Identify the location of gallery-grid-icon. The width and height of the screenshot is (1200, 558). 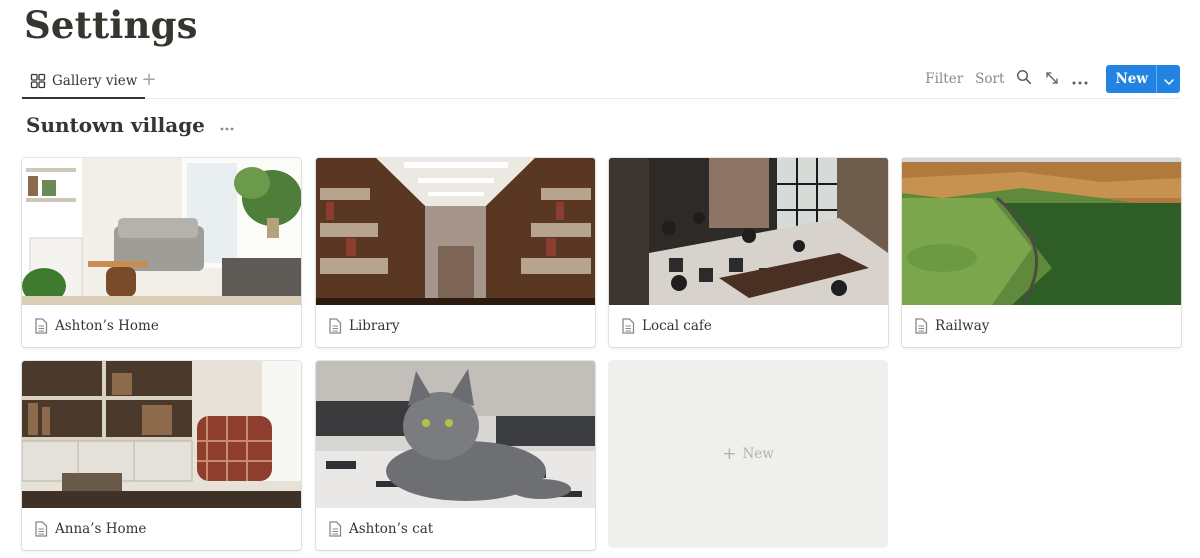
(38, 81).